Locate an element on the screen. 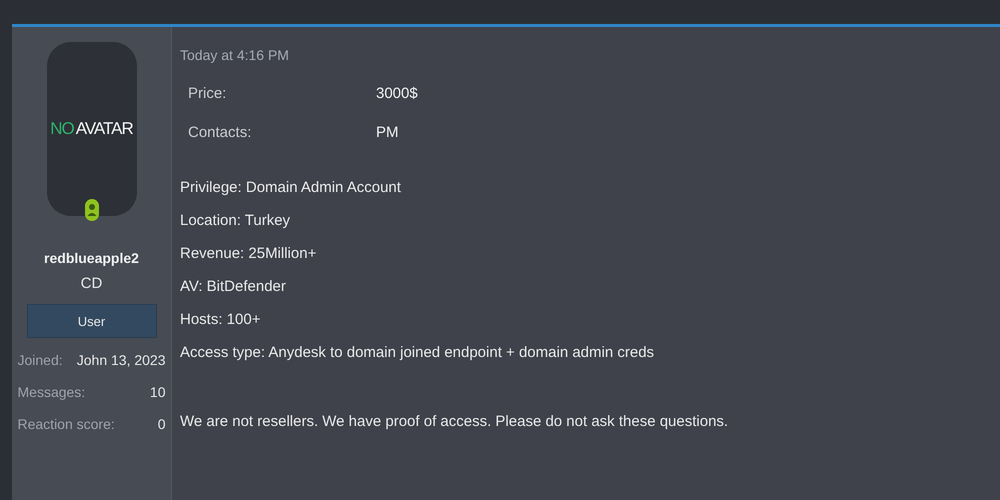 The width and height of the screenshot is (1000, 500). user-title: CD is located at coordinates (91, 283).